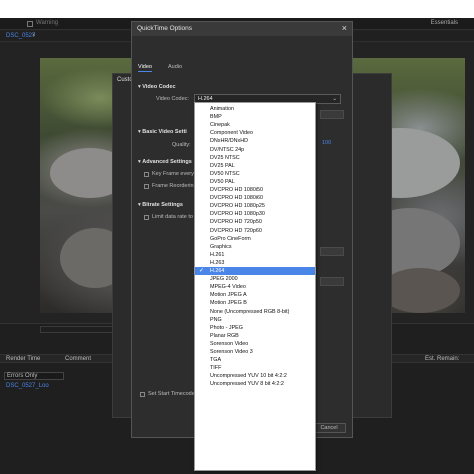 This screenshot has width=474, height=474. What do you see at coordinates (221, 246) in the screenshot?
I see `codec-option-label: Graphics` at bounding box center [221, 246].